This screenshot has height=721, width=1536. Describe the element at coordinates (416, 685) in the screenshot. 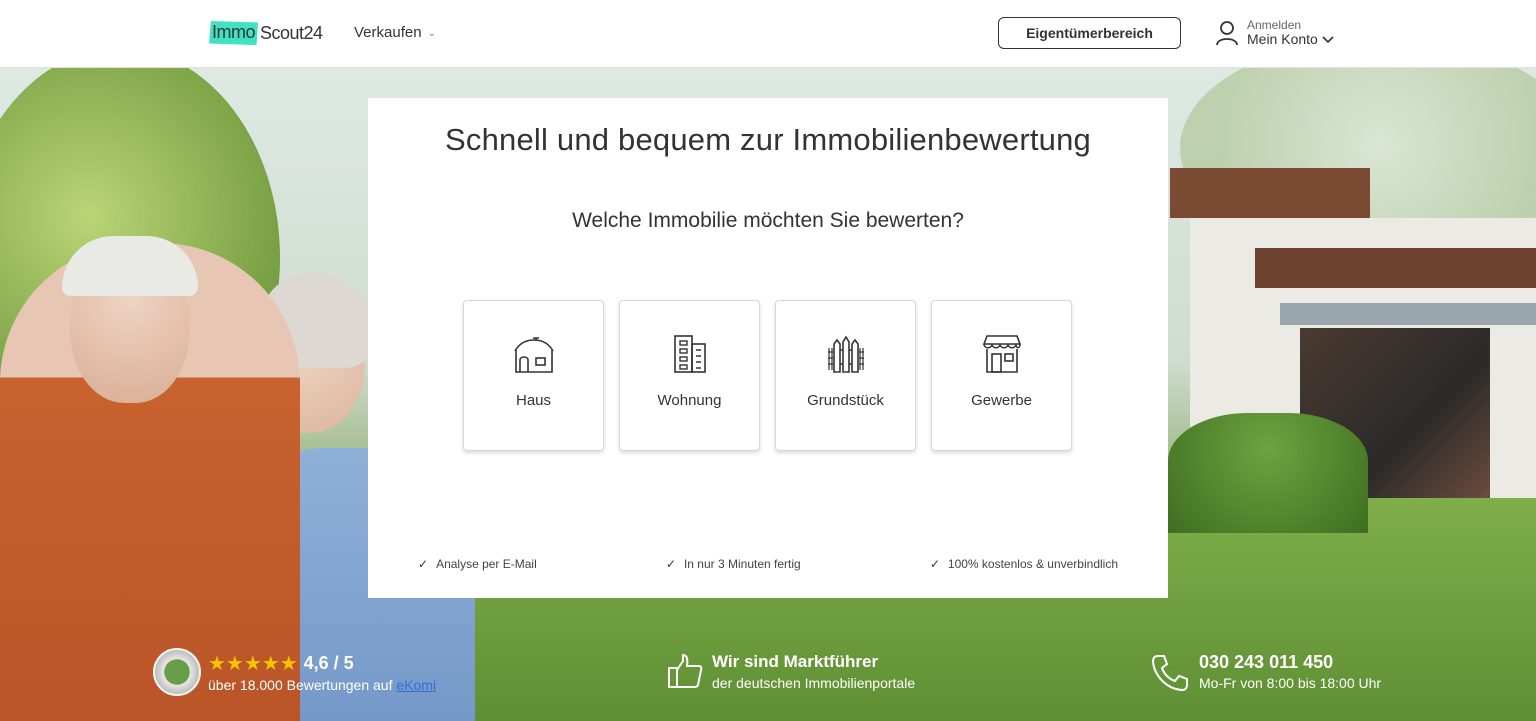

I see `ekomi-link: eKomi` at that location.